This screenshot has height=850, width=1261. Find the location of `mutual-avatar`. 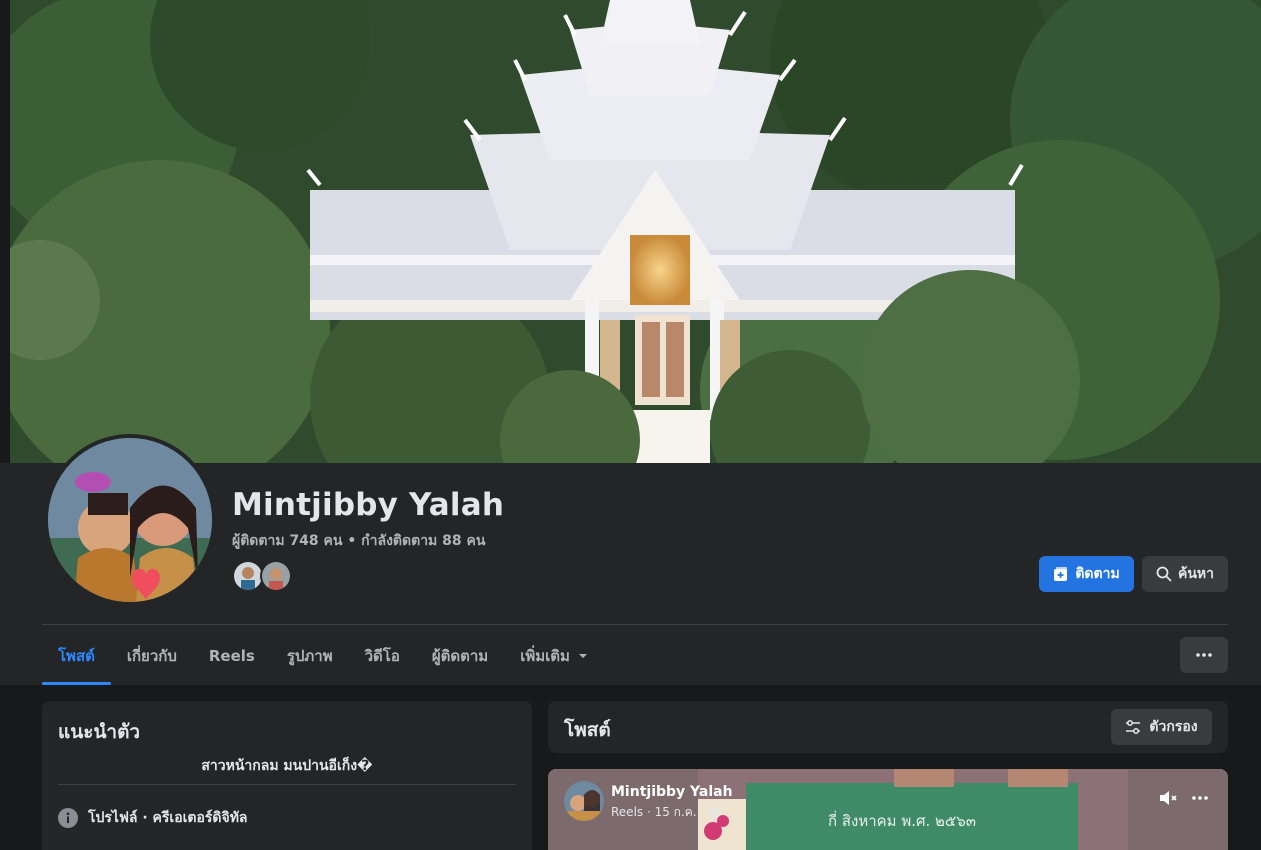

mutual-avatar is located at coordinates (276, 576).